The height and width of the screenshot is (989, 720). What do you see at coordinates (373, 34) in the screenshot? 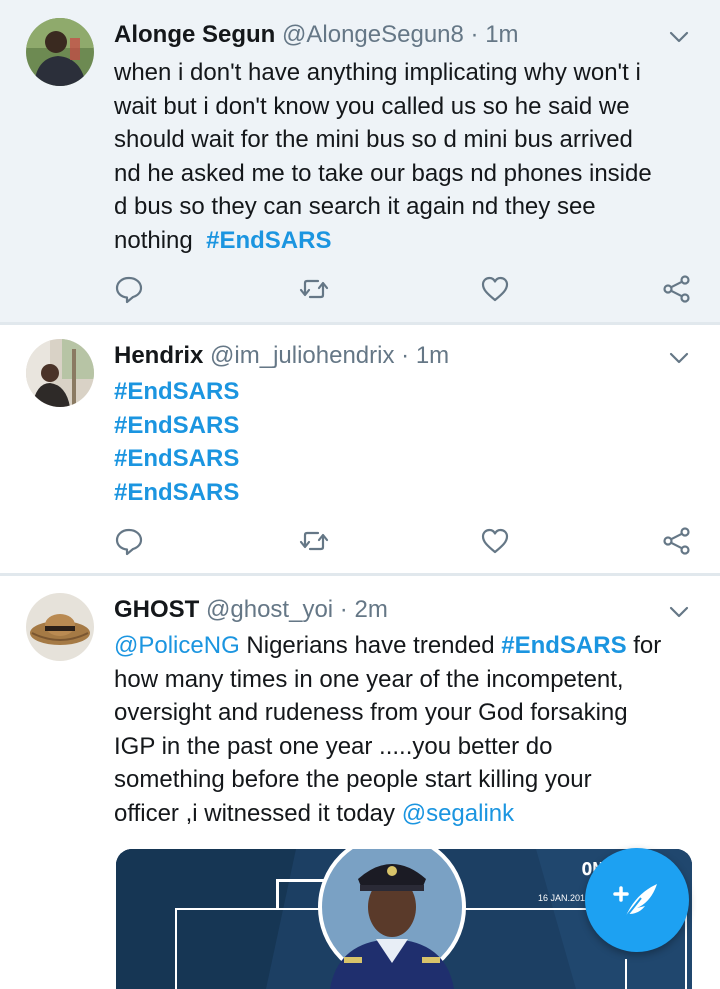
I see `user-handle: @AlongeSegun8` at bounding box center [373, 34].